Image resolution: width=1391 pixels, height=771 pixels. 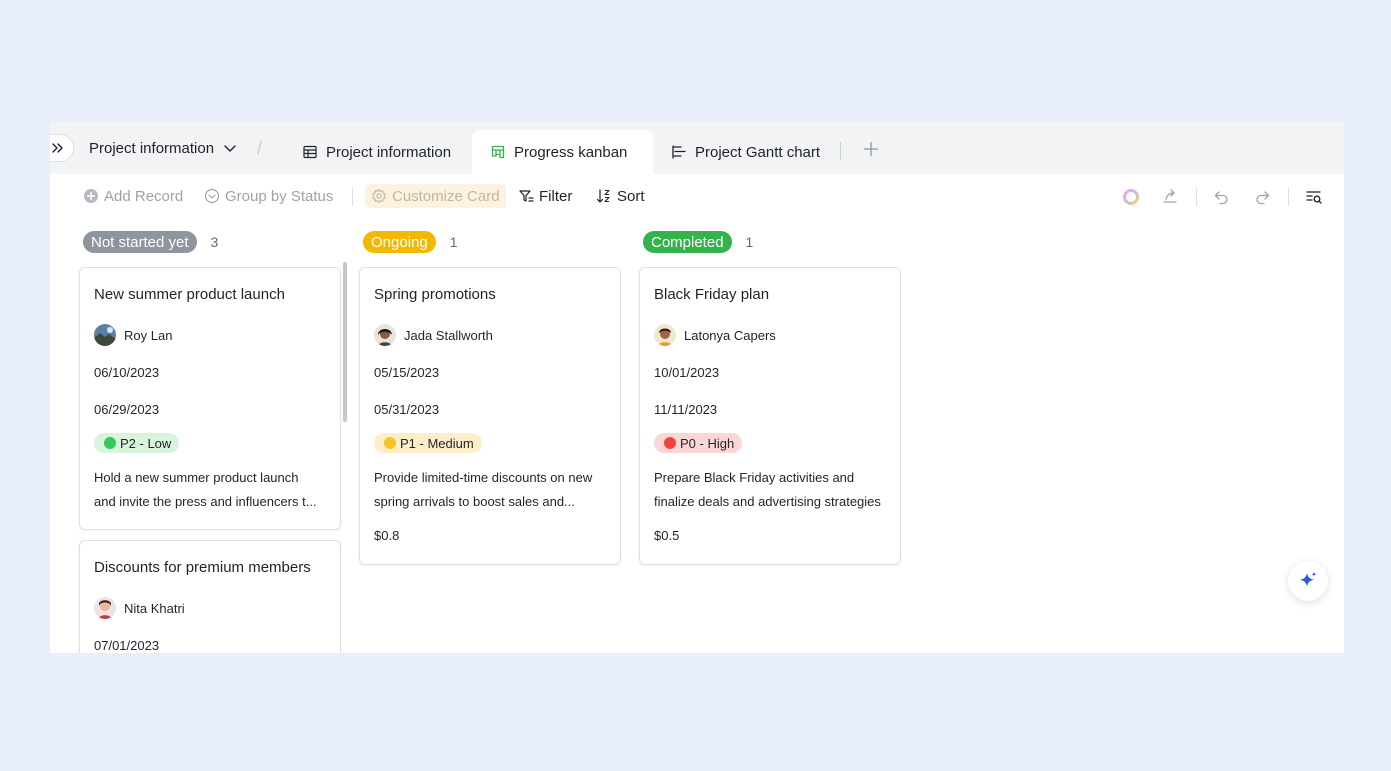 What do you see at coordinates (603, 196) in the screenshot?
I see `sort-icon` at bounding box center [603, 196].